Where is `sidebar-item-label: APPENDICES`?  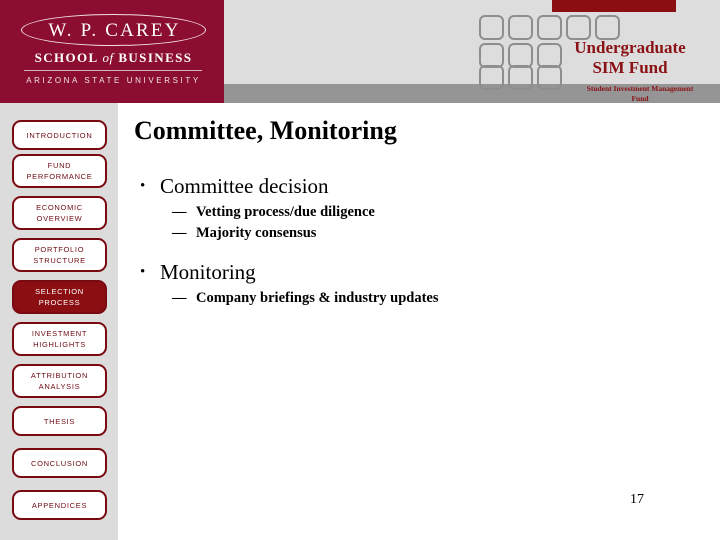
sidebar-item-label: APPENDICES is located at coordinates (59, 505).